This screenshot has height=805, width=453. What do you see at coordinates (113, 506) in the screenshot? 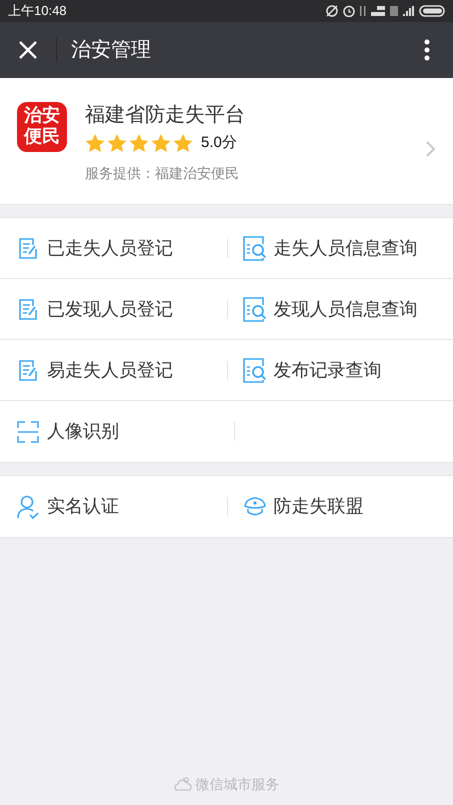
I see `menu-item: 实名认证` at bounding box center [113, 506].